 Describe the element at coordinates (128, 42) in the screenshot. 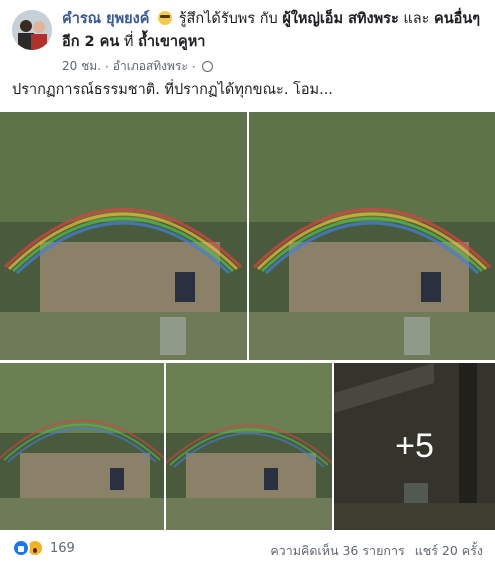

I see `at-text: ที่` at that location.